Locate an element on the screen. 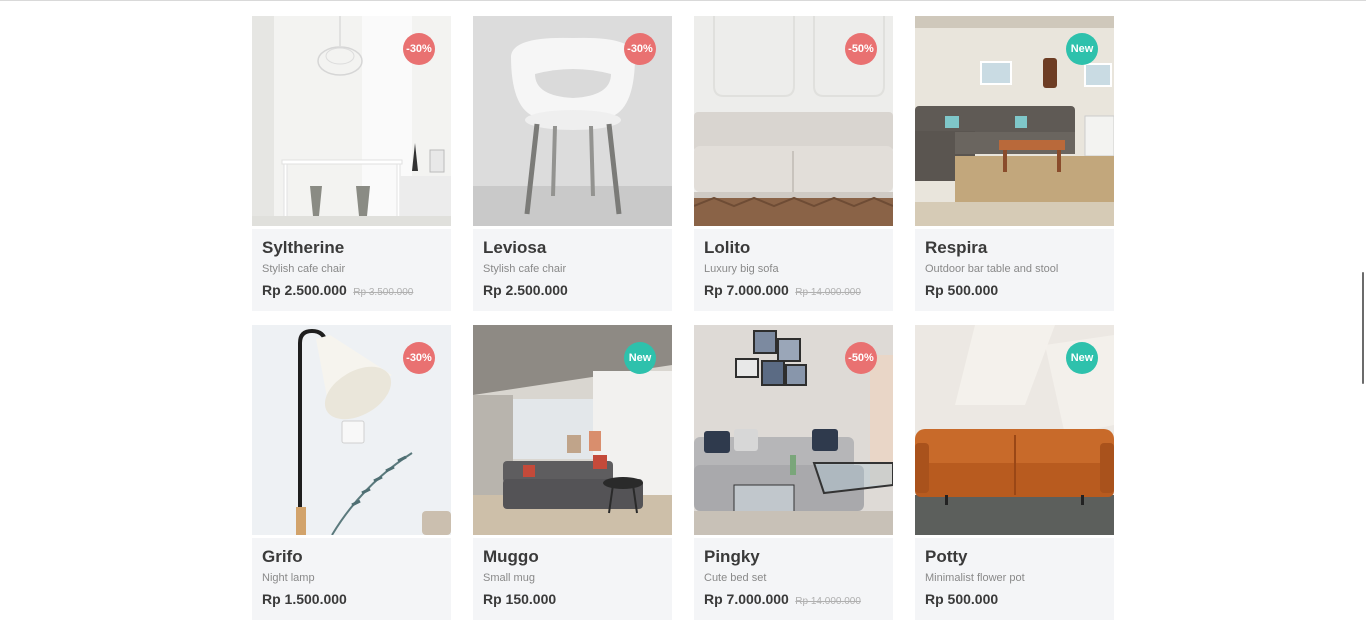 The height and width of the screenshot is (633, 1366). product-name: Pingky is located at coordinates (732, 556).